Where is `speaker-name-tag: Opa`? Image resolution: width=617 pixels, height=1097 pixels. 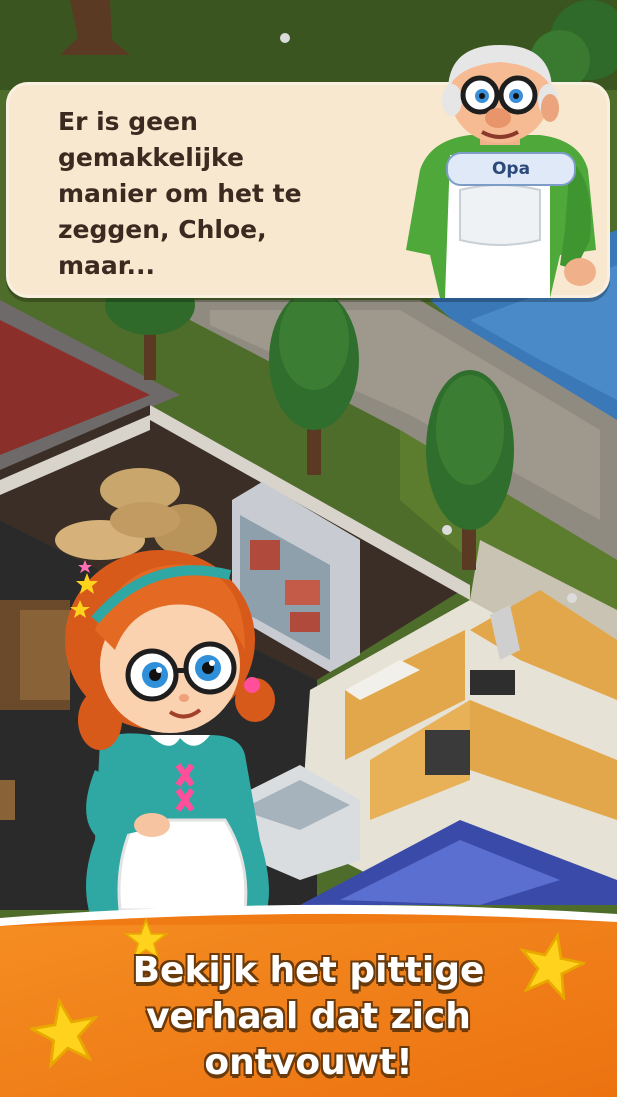
speaker-name-tag: Opa is located at coordinates (511, 169).